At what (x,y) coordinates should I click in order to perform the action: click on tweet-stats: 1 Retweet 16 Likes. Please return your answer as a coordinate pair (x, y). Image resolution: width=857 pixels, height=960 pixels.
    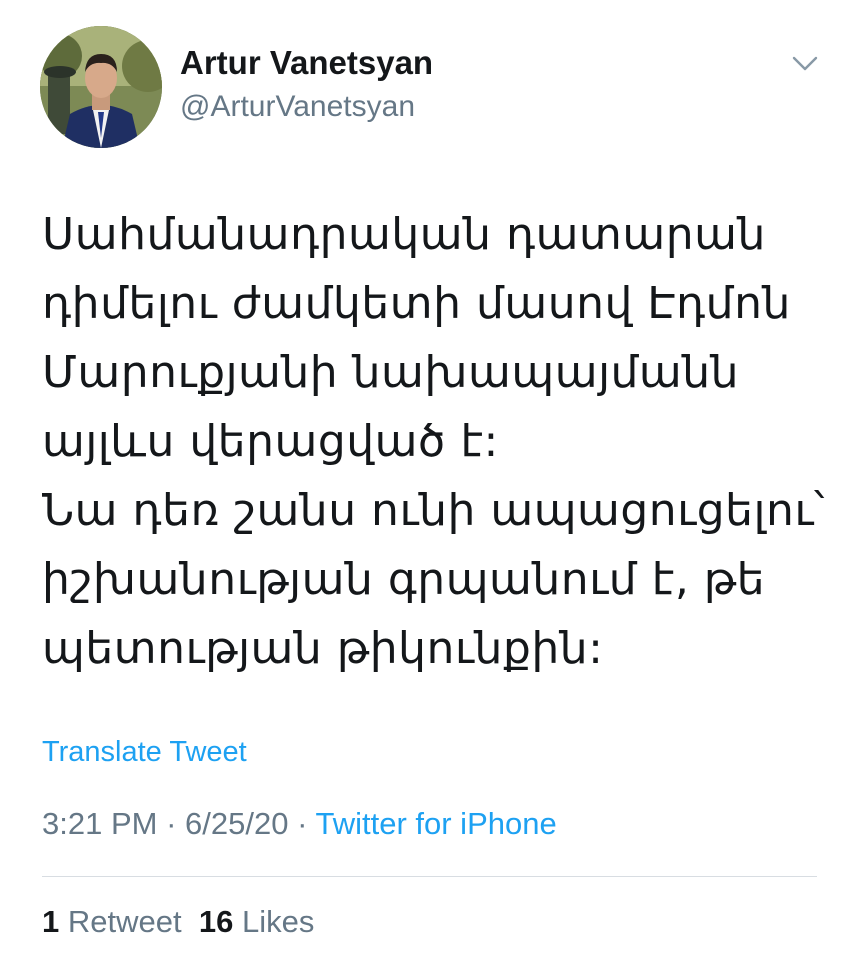
    Looking at the image, I should click on (178, 922).